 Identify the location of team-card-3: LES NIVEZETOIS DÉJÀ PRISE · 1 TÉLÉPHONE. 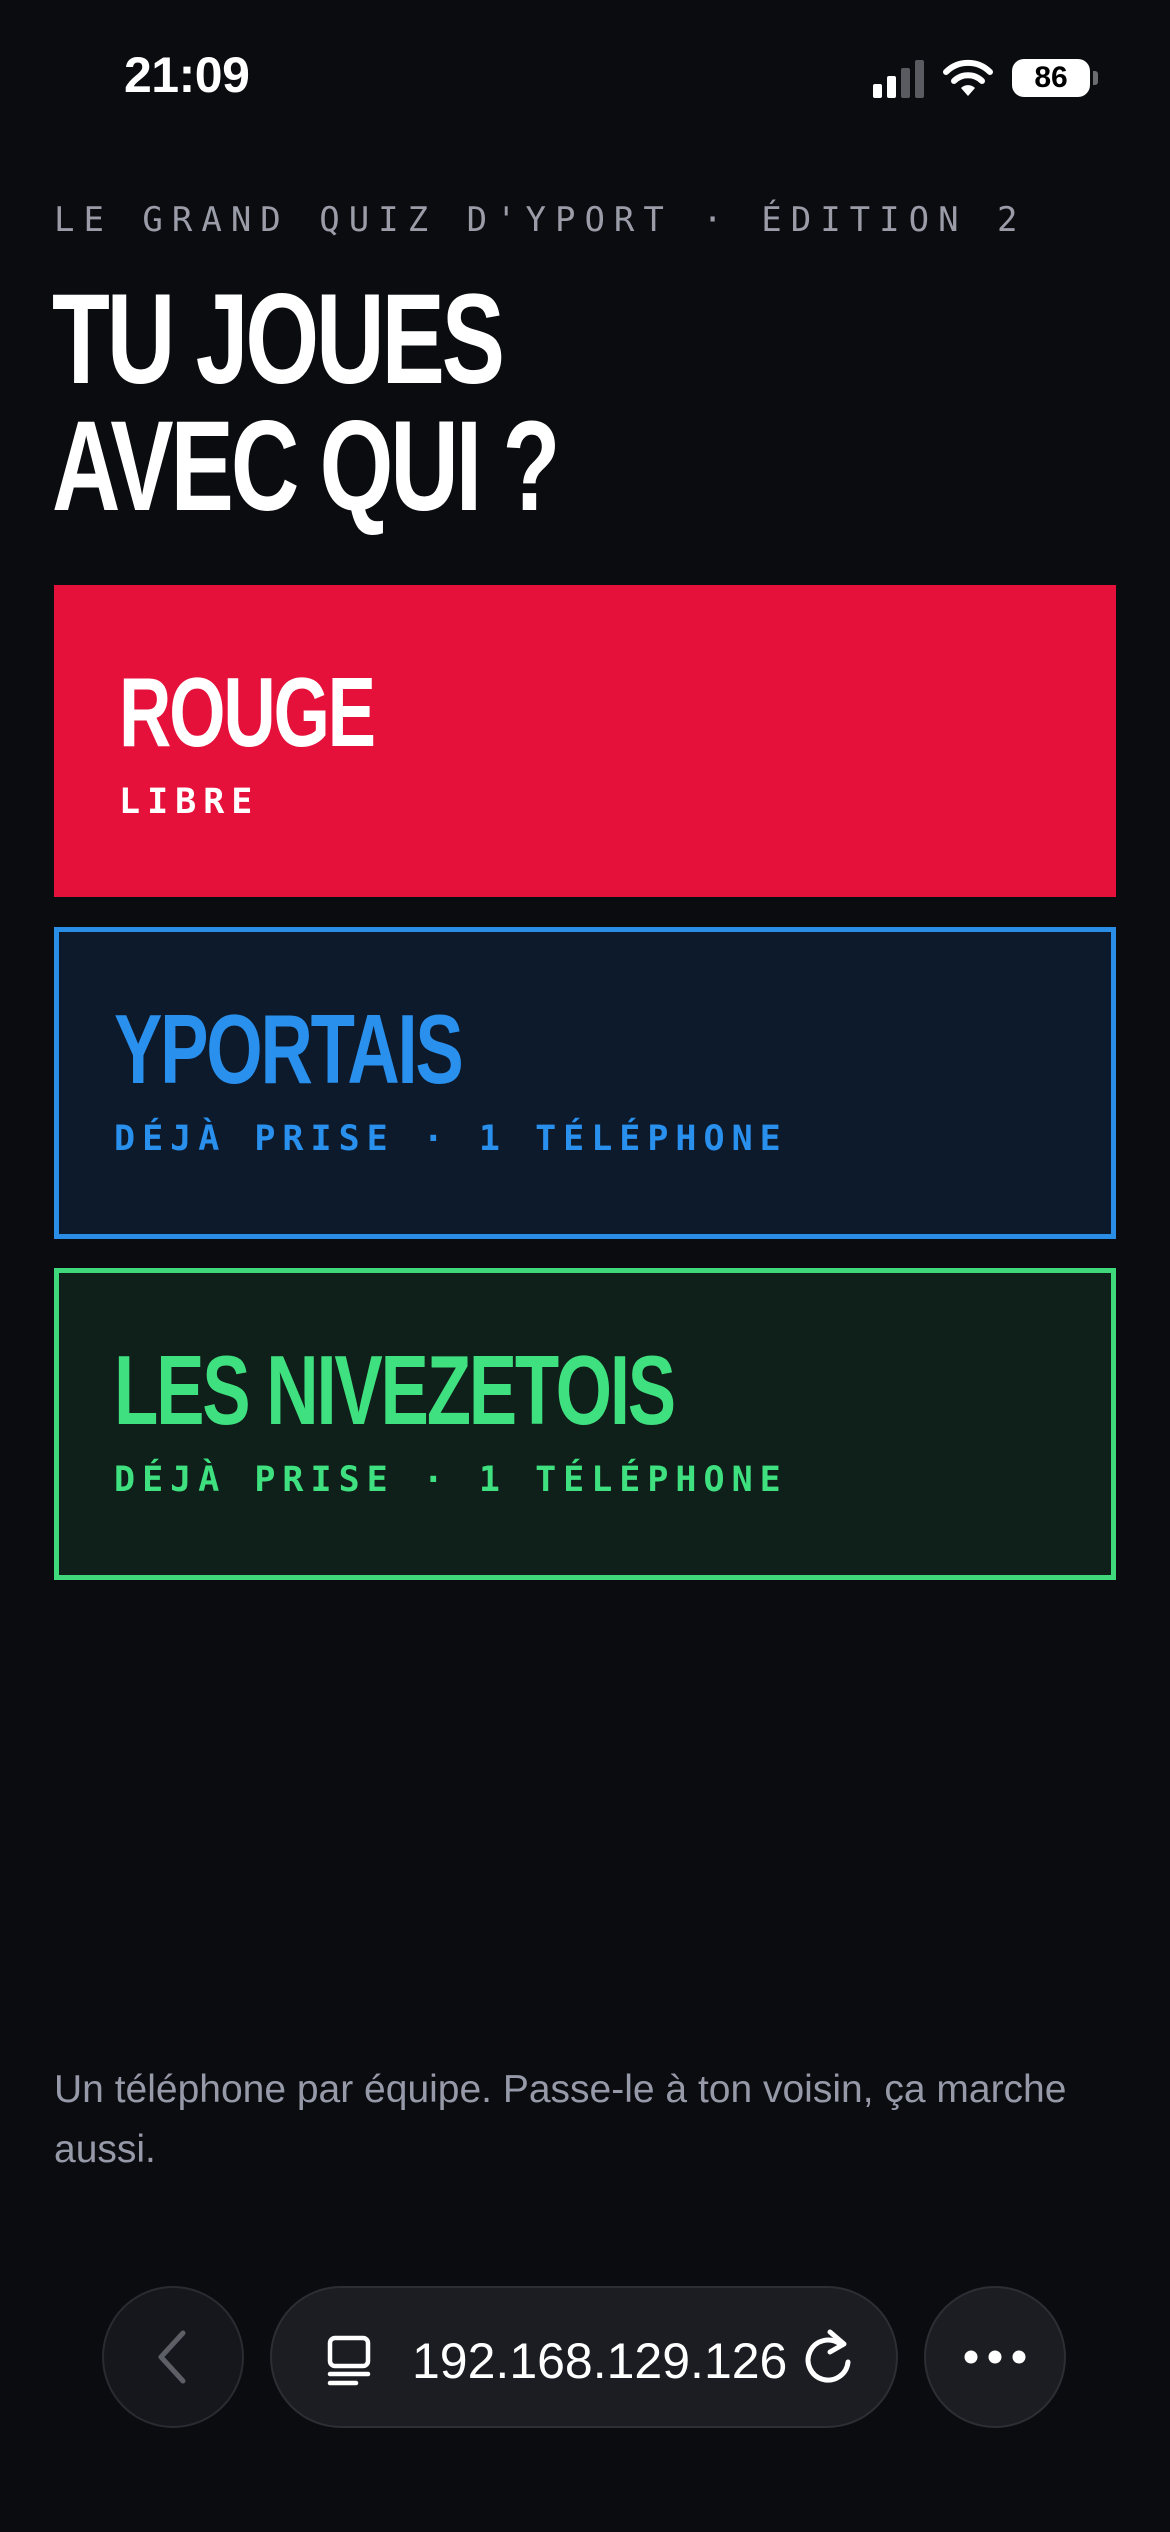
(585, 1424).